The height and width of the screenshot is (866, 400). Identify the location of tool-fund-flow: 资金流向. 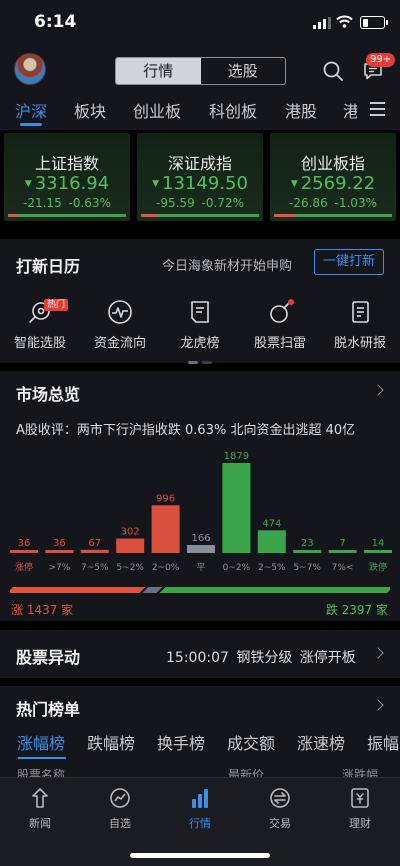
(120, 325).